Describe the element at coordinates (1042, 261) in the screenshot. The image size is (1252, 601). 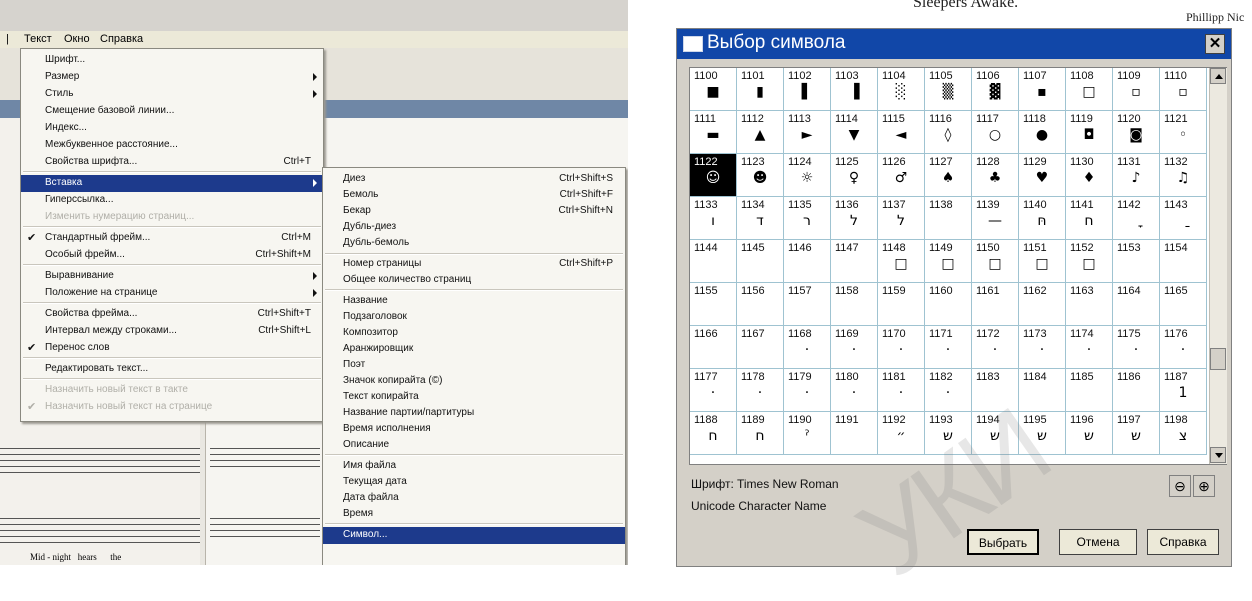
I see `character-cell: 1151 □` at that location.